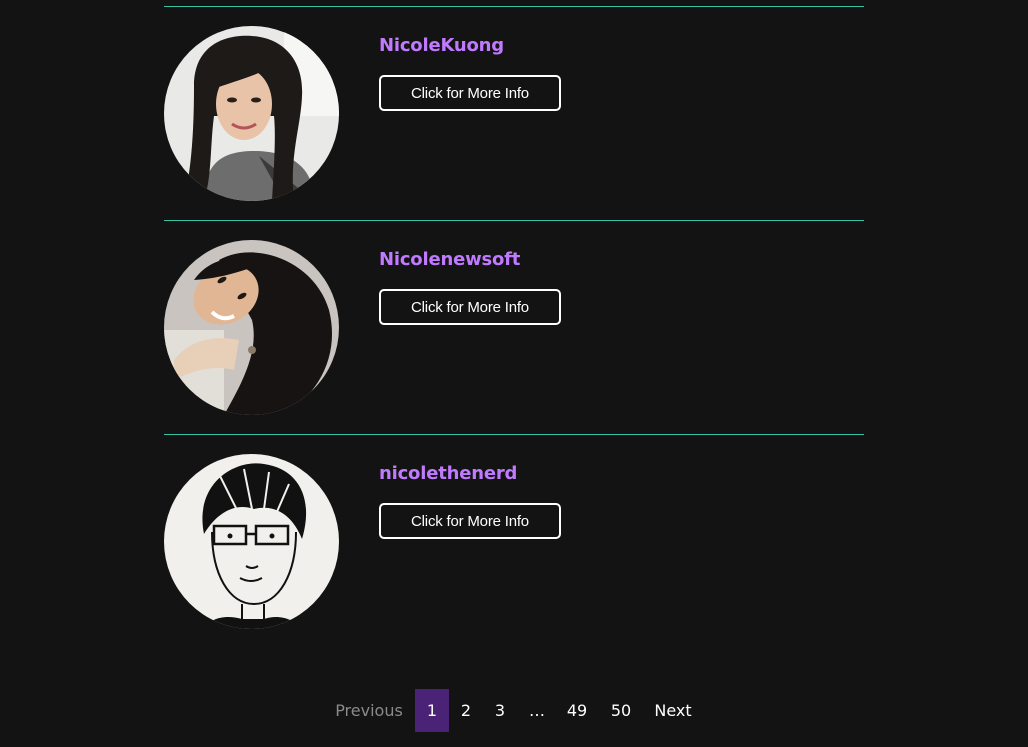 This screenshot has height=747, width=1028. I want to click on previous-page-button: Previous, so click(369, 710).